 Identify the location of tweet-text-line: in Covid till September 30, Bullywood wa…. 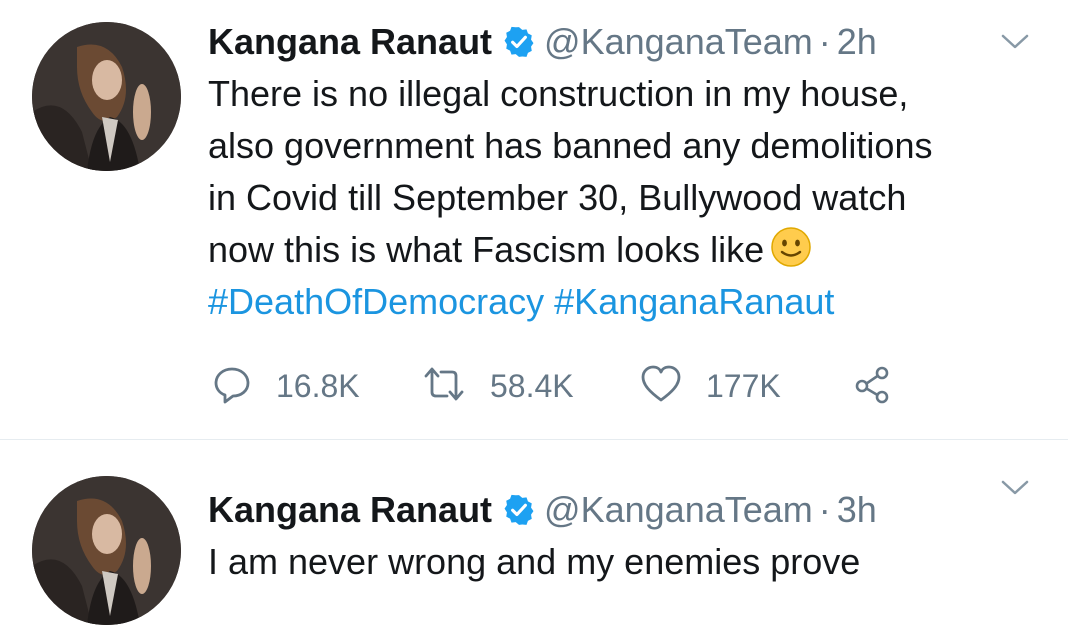
(557, 197).